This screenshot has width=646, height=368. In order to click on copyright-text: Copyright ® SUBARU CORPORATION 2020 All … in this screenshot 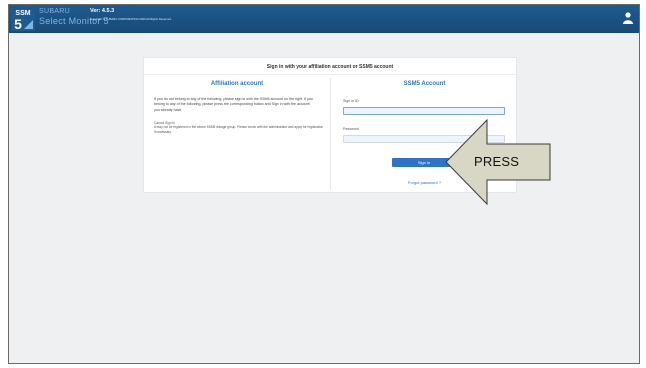, I will do `click(131, 19)`.